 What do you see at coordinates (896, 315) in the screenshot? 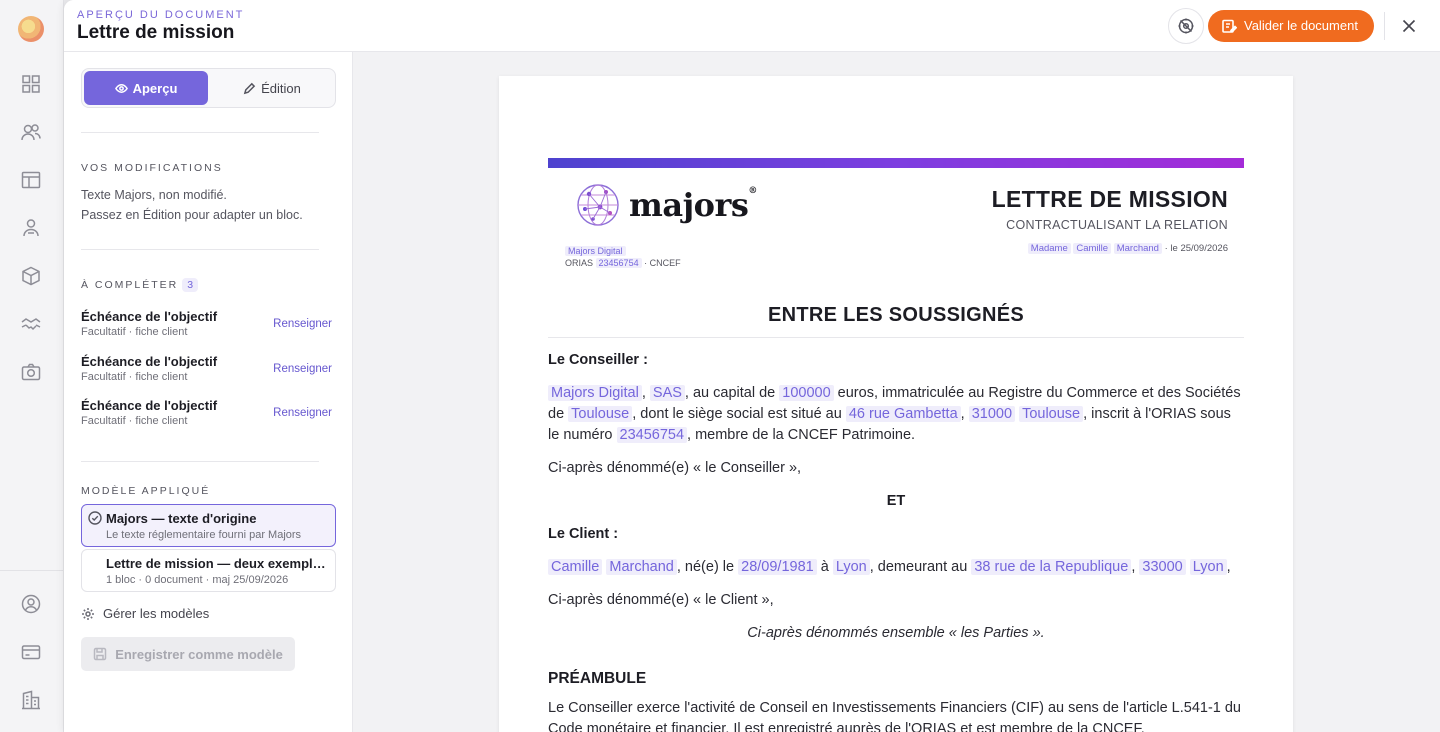
I see `section-heading-parties: ENTRE LES SOUSSIGNÉS` at bounding box center [896, 315].